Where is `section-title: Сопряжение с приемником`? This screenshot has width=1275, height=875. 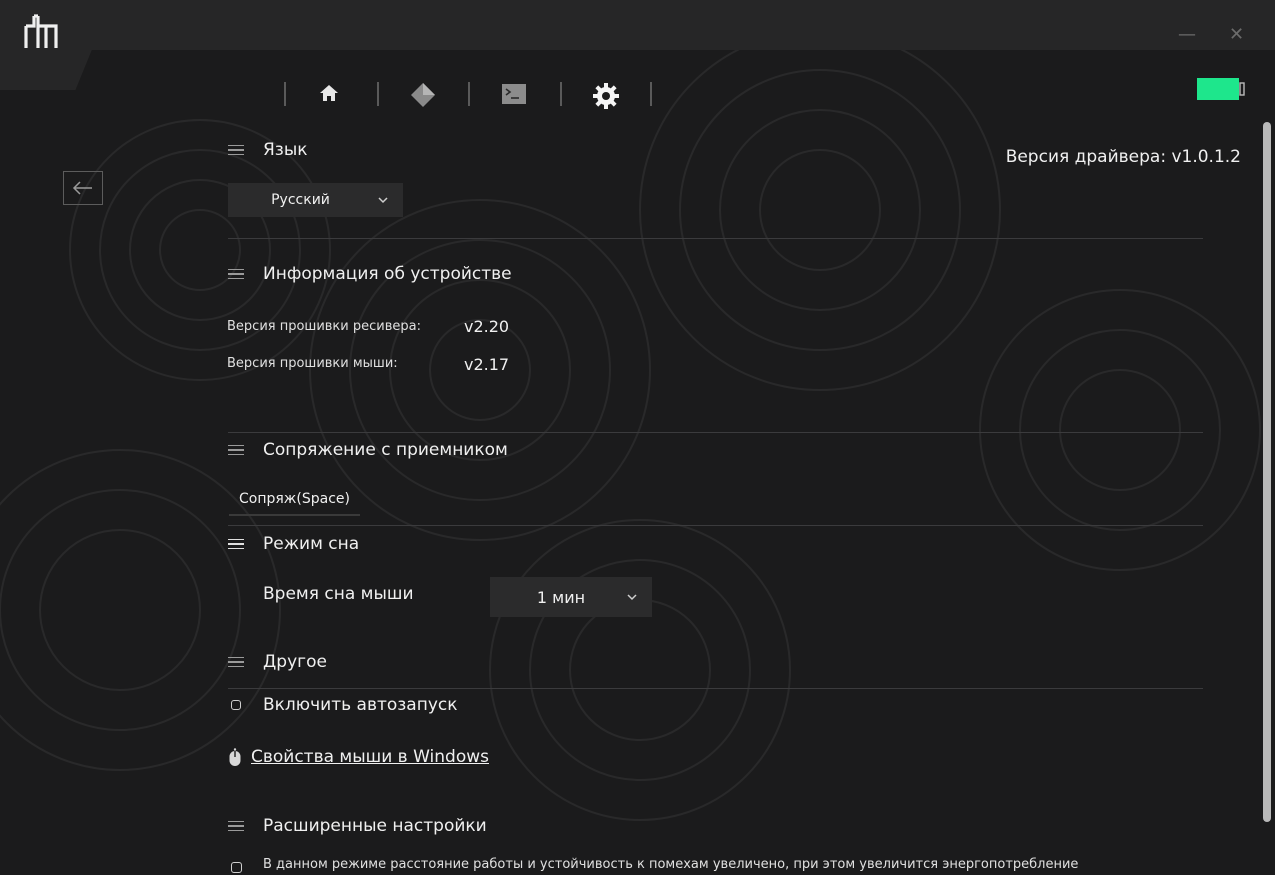
section-title: Сопряжение с приемником is located at coordinates (385, 450).